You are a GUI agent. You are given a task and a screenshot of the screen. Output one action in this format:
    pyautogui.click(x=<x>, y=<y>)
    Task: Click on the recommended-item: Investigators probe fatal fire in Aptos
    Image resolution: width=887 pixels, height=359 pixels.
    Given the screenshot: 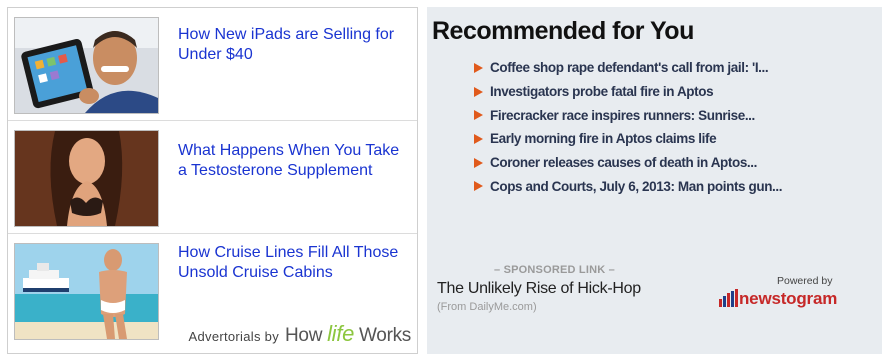 What is the action you would take?
    pyautogui.click(x=628, y=92)
    